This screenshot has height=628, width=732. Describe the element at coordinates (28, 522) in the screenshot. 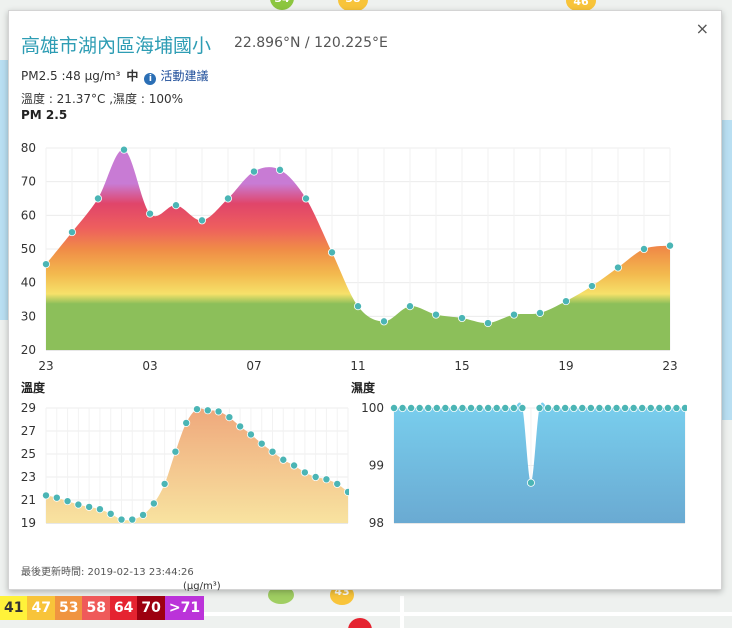

I see `y-tick-label: 19` at that location.